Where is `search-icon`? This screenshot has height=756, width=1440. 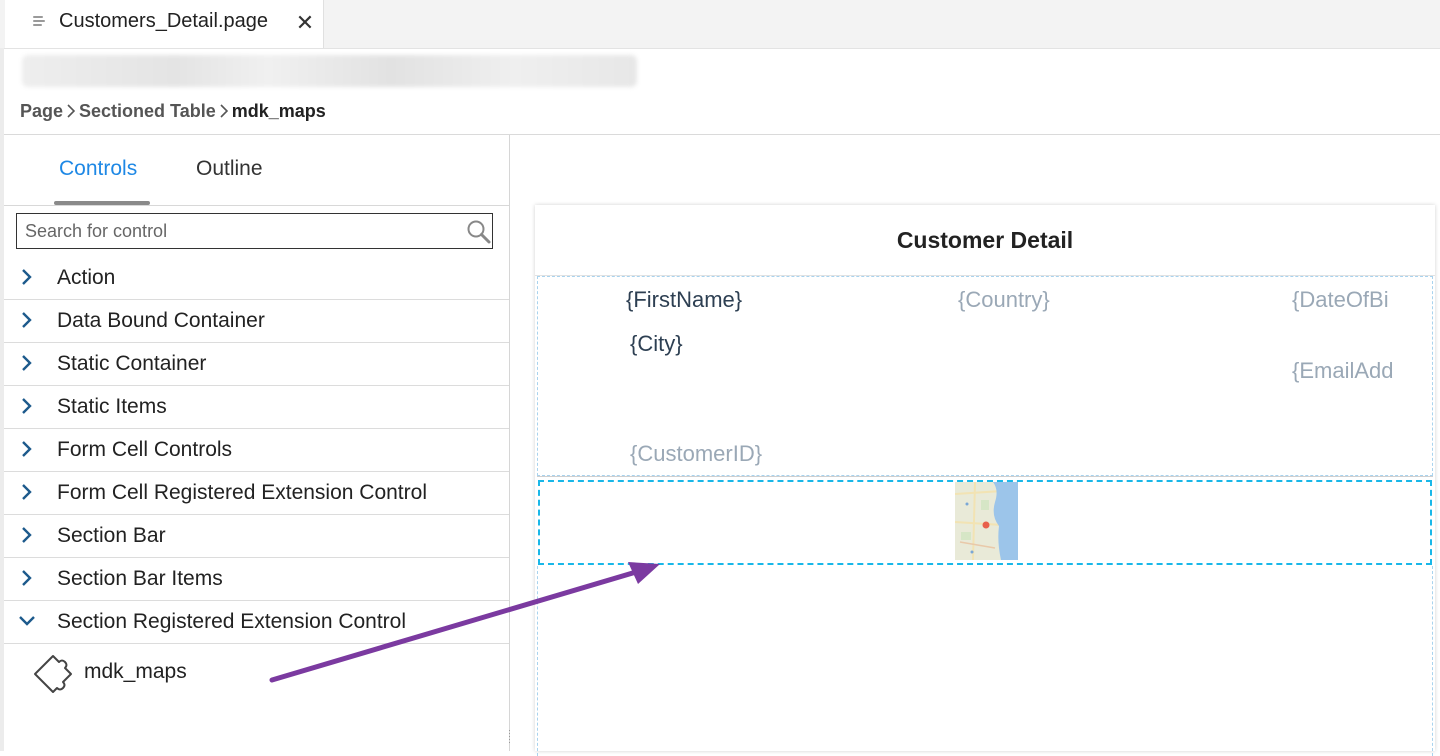
search-icon is located at coordinates (479, 232).